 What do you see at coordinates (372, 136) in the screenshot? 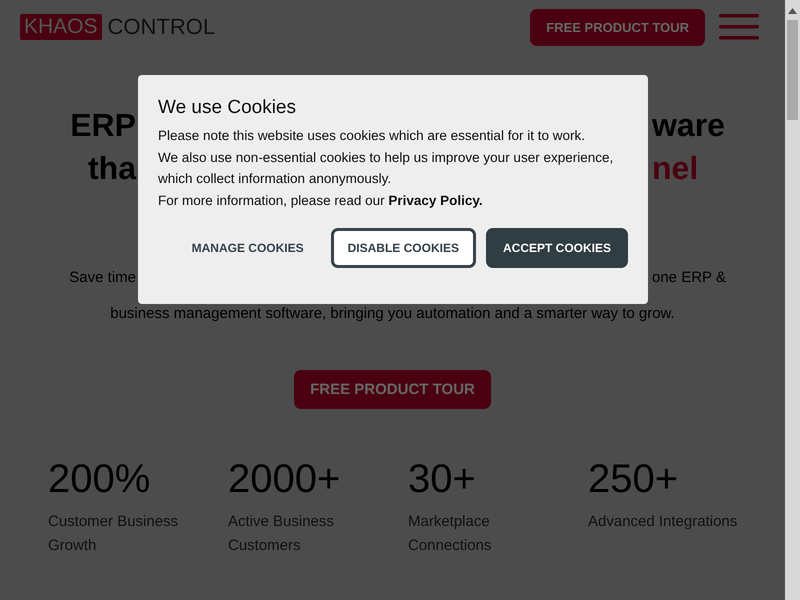
I see `dialog-text: Please note this website uses cookies which are essential for it to work.` at bounding box center [372, 136].